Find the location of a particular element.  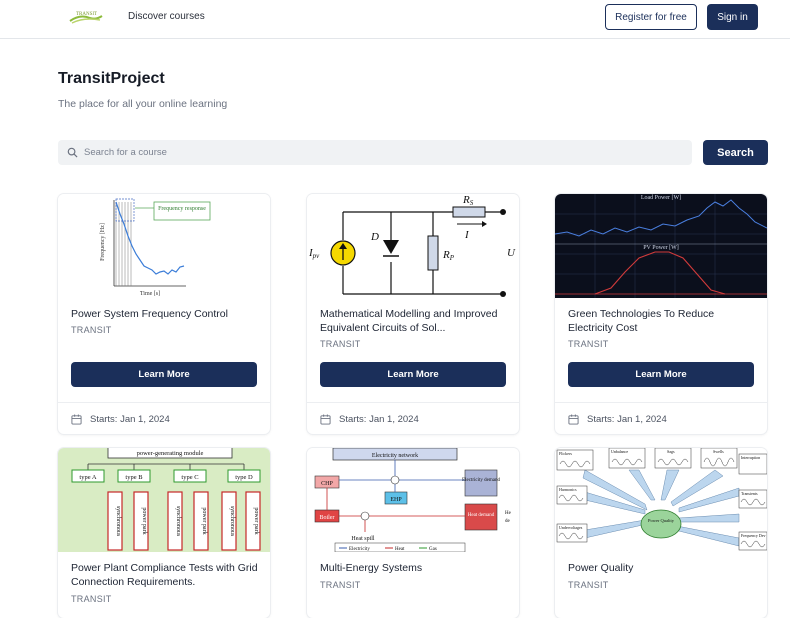

thumb-annotation: Frequency response is located at coordinates (182, 209).